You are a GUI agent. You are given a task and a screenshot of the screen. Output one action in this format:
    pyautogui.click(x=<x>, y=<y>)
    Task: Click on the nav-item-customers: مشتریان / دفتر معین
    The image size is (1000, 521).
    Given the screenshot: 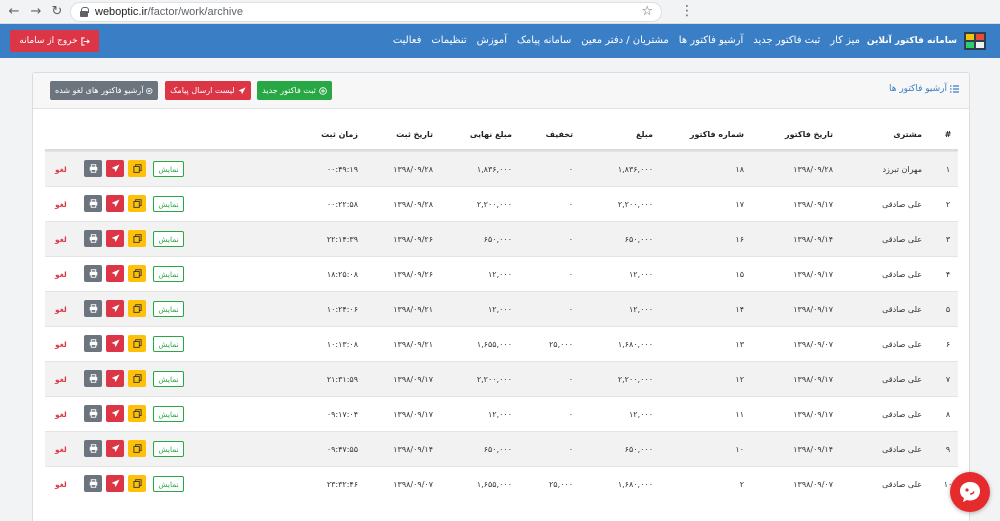 What is the action you would take?
    pyautogui.click(x=624, y=41)
    